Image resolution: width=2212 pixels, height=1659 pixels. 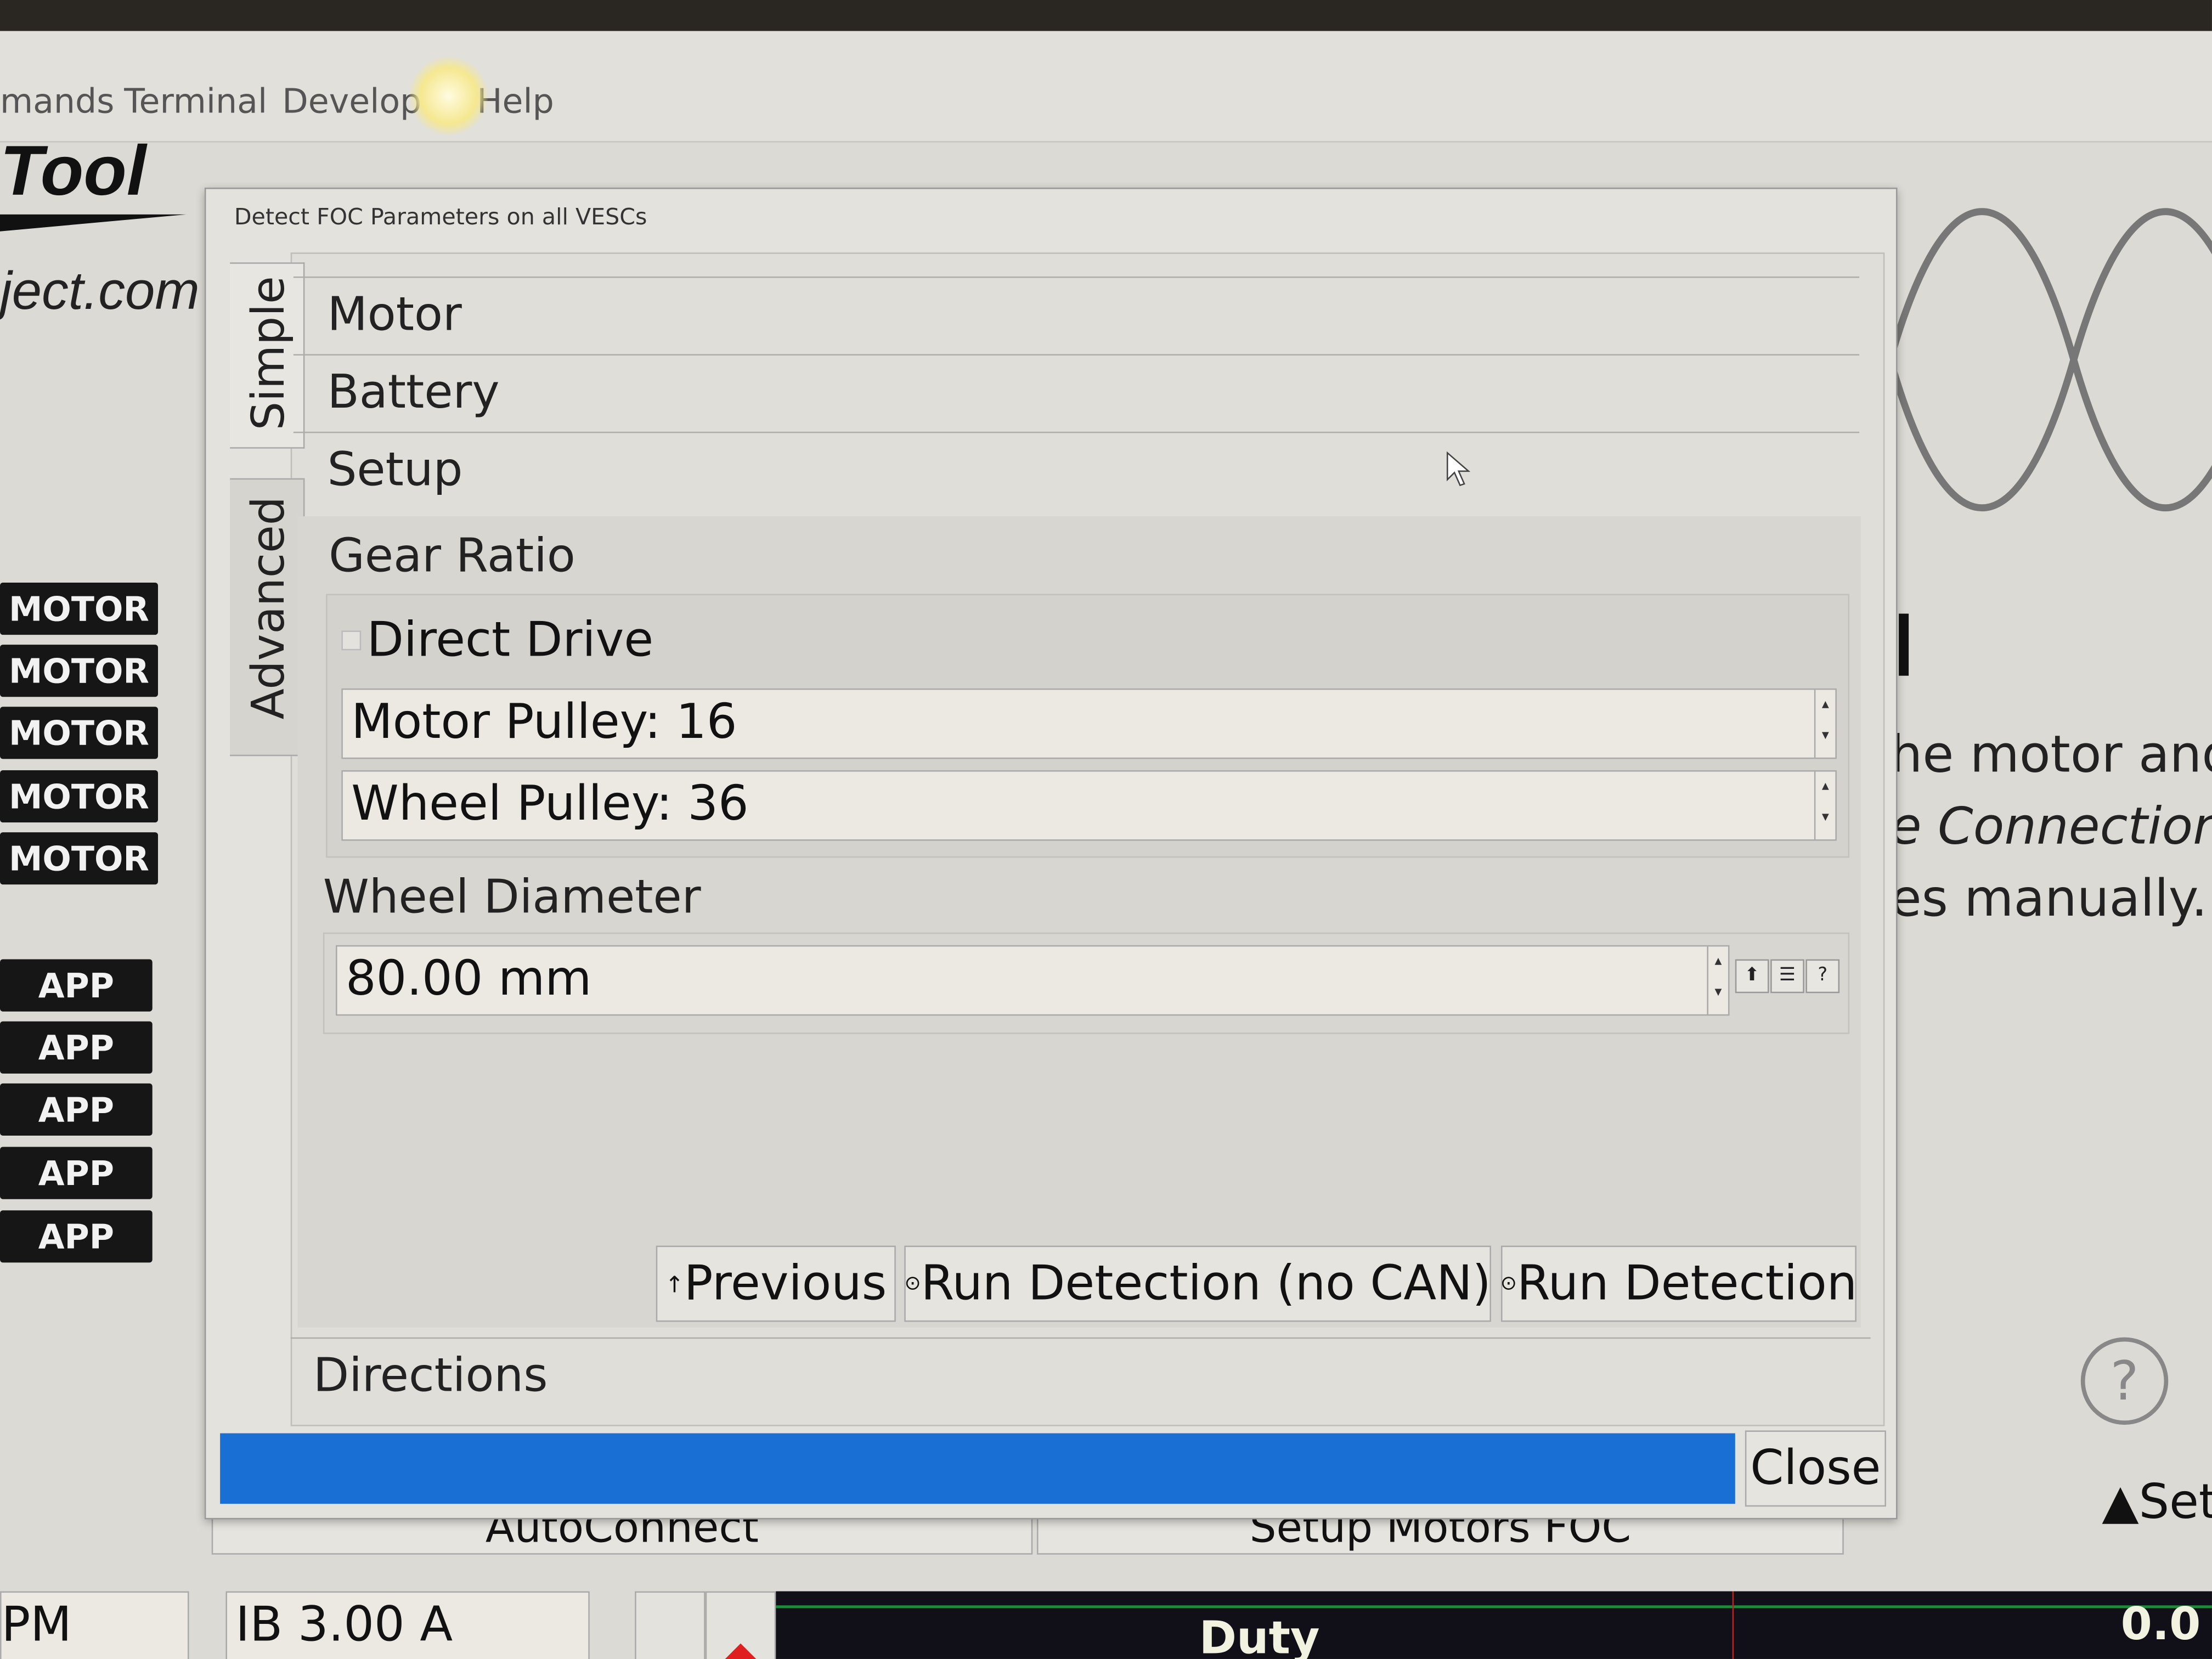 What do you see at coordinates (675, 1283) in the screenshot?
I see `arrow-up-icon: ↑` at bounding box center [675, 1283].